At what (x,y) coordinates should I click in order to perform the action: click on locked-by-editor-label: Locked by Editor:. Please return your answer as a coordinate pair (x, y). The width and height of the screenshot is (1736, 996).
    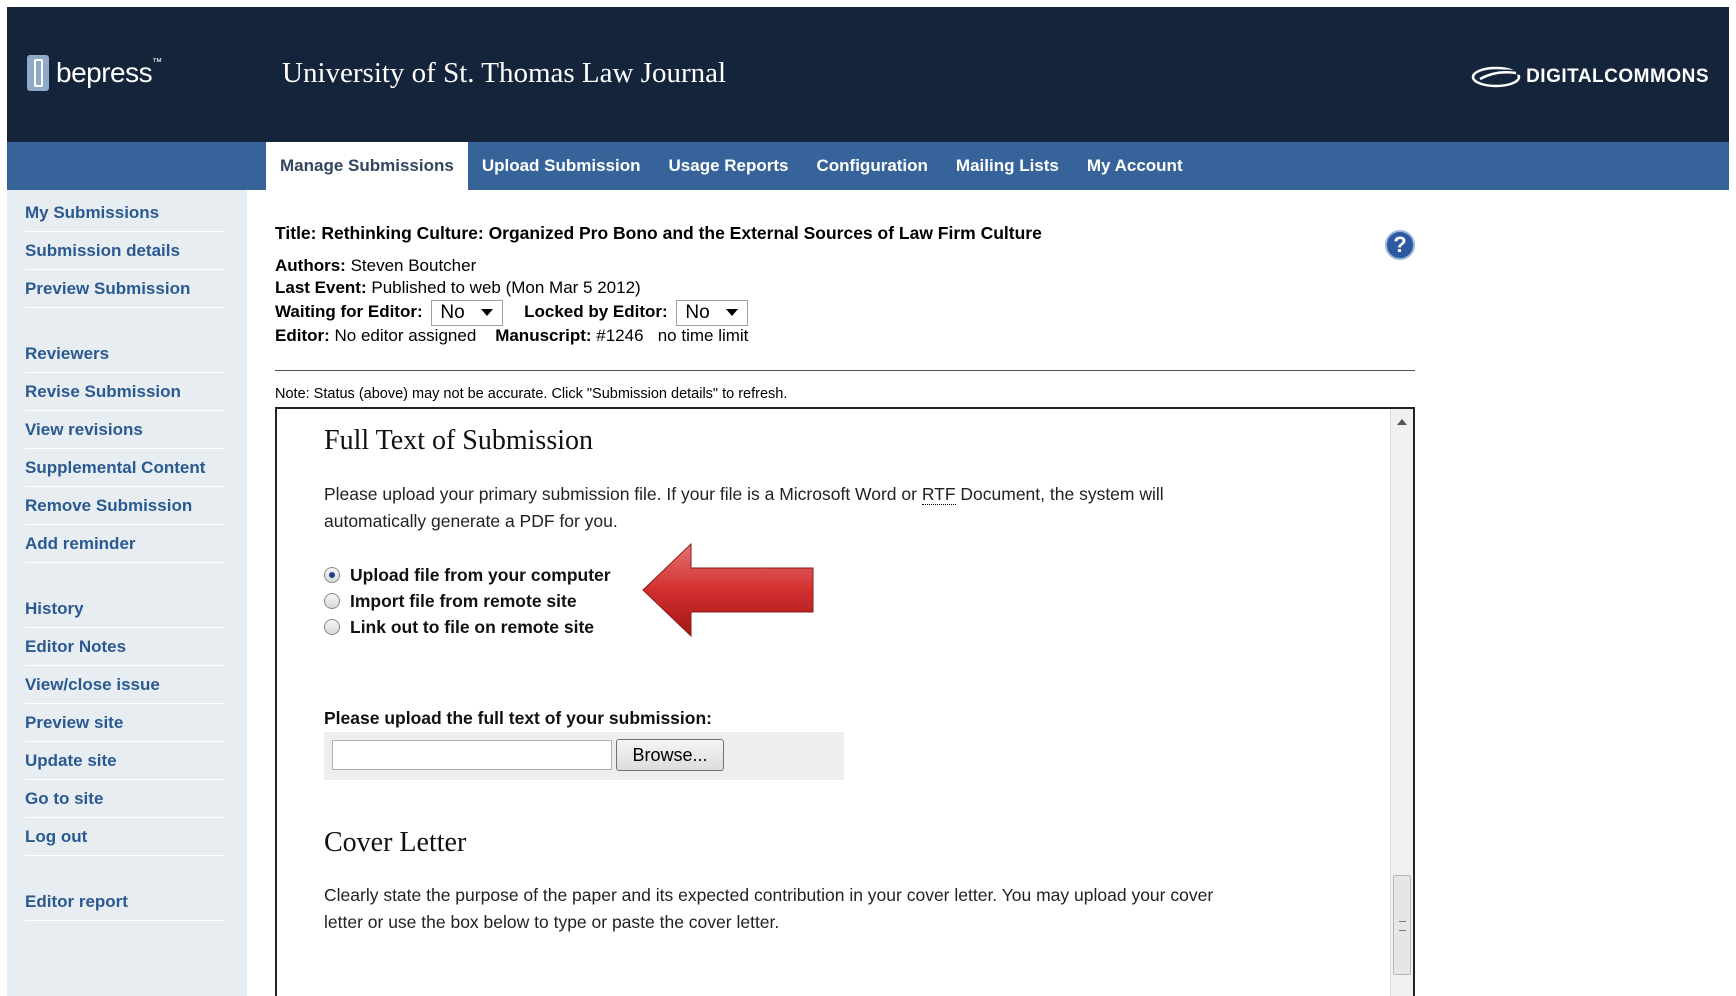
    Looking at the image, I should click on (596, 311).